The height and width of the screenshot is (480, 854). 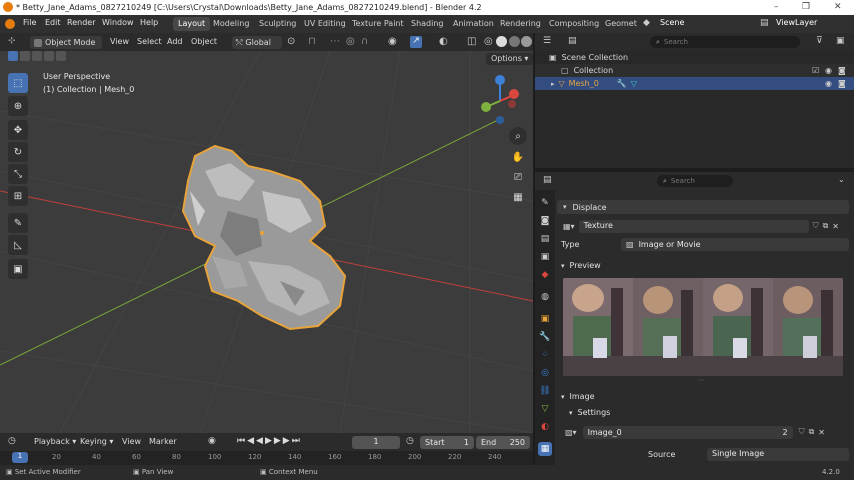 I want to click on mode-selector: Object Mode, so click(x=66, y=42).